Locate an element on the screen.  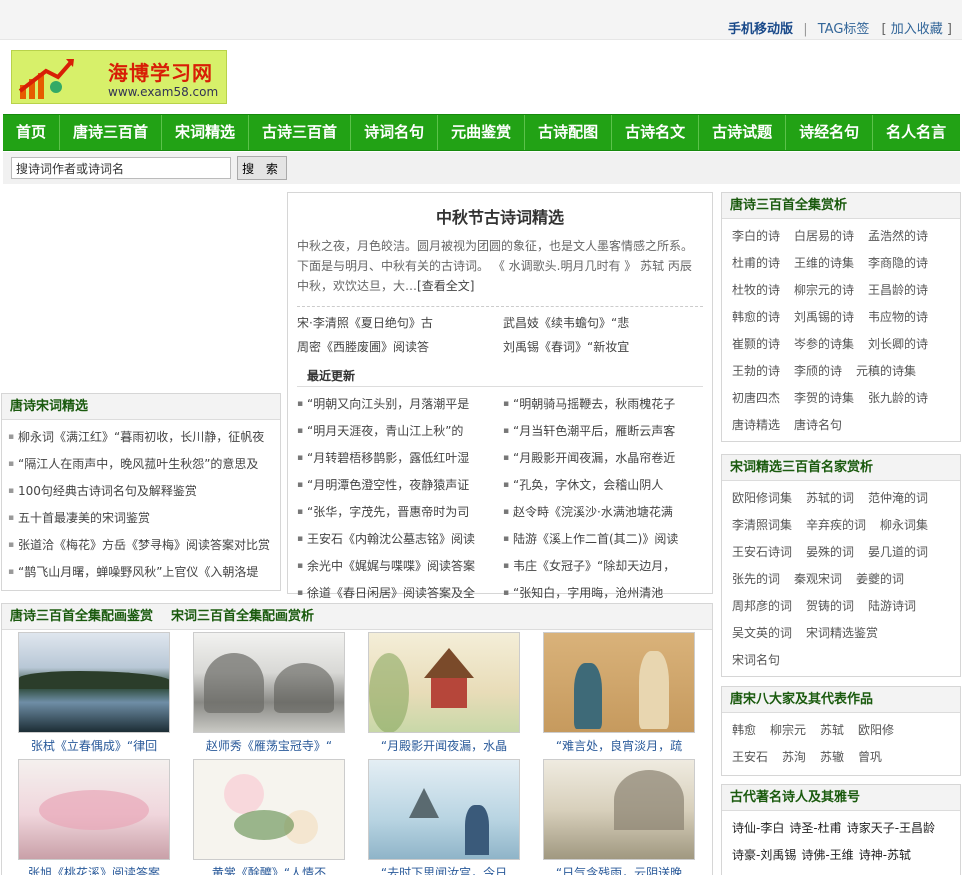
gallery-item: 张栻《立春偶成》“律回 is located at coordinates (94, 695).